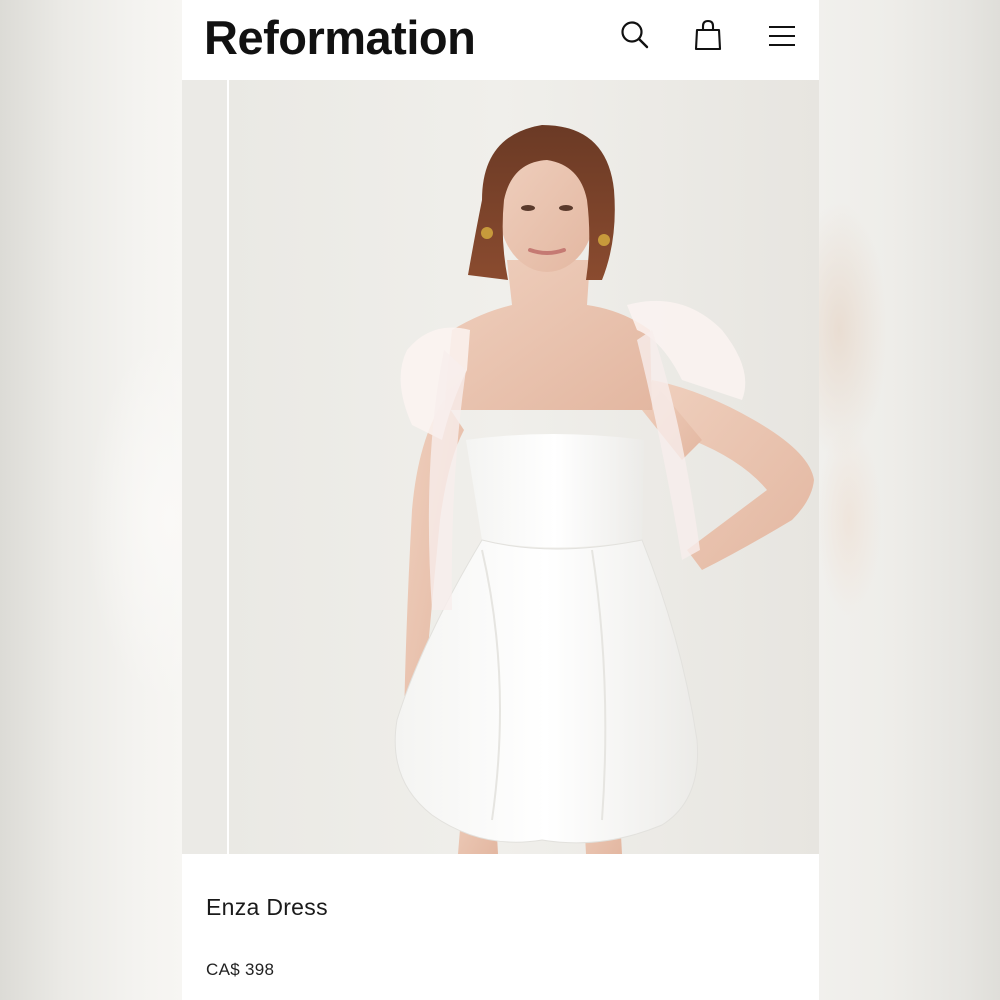 This screenshot has width=1000, height=1000. What do you see at coordinates (500, 927) in the screenshot?
I see `product-info: Enza Dress CA$ 398` at bounding box center [500, 927].